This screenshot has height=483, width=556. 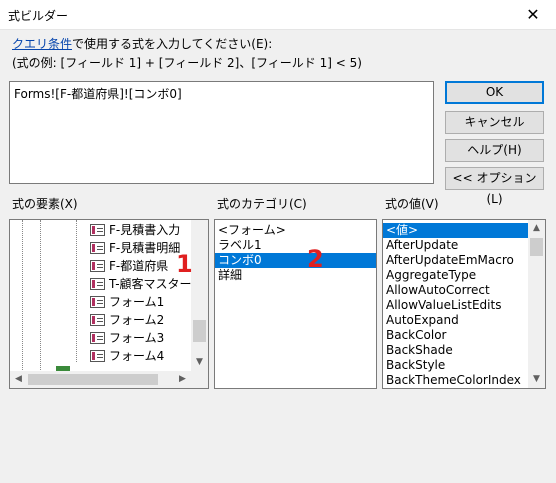 I want to click on tree-item: フォーム1, so click(x=101, y=302).